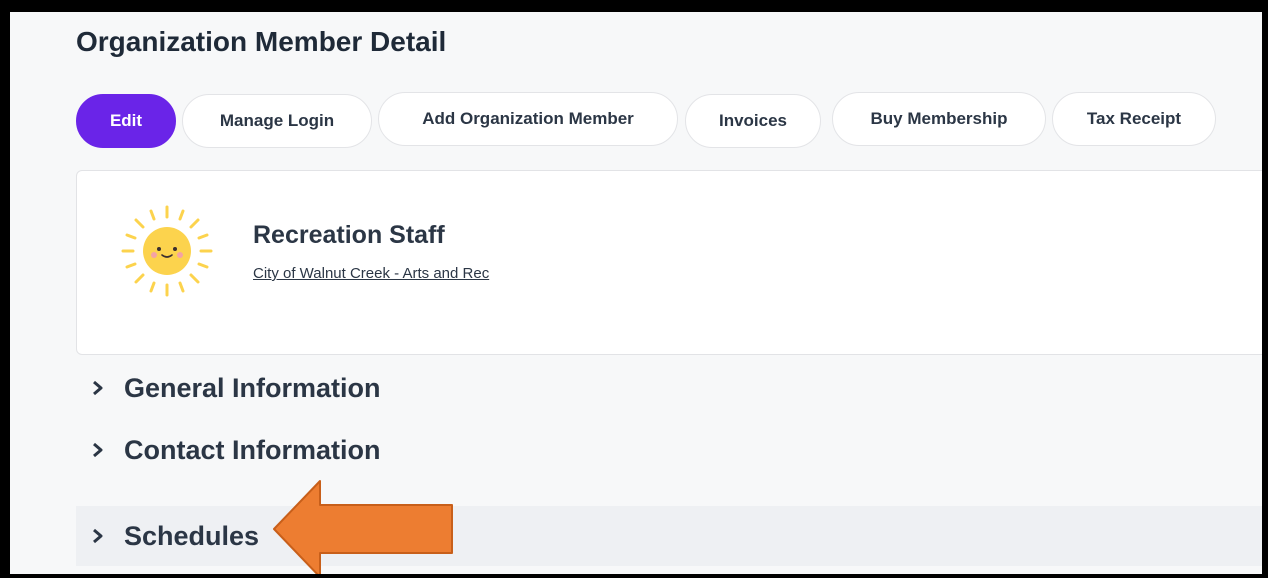  Describe the element at coordinates (669, 450) in the screenshot. I see `section-contact-information: Contact Information` at that location.